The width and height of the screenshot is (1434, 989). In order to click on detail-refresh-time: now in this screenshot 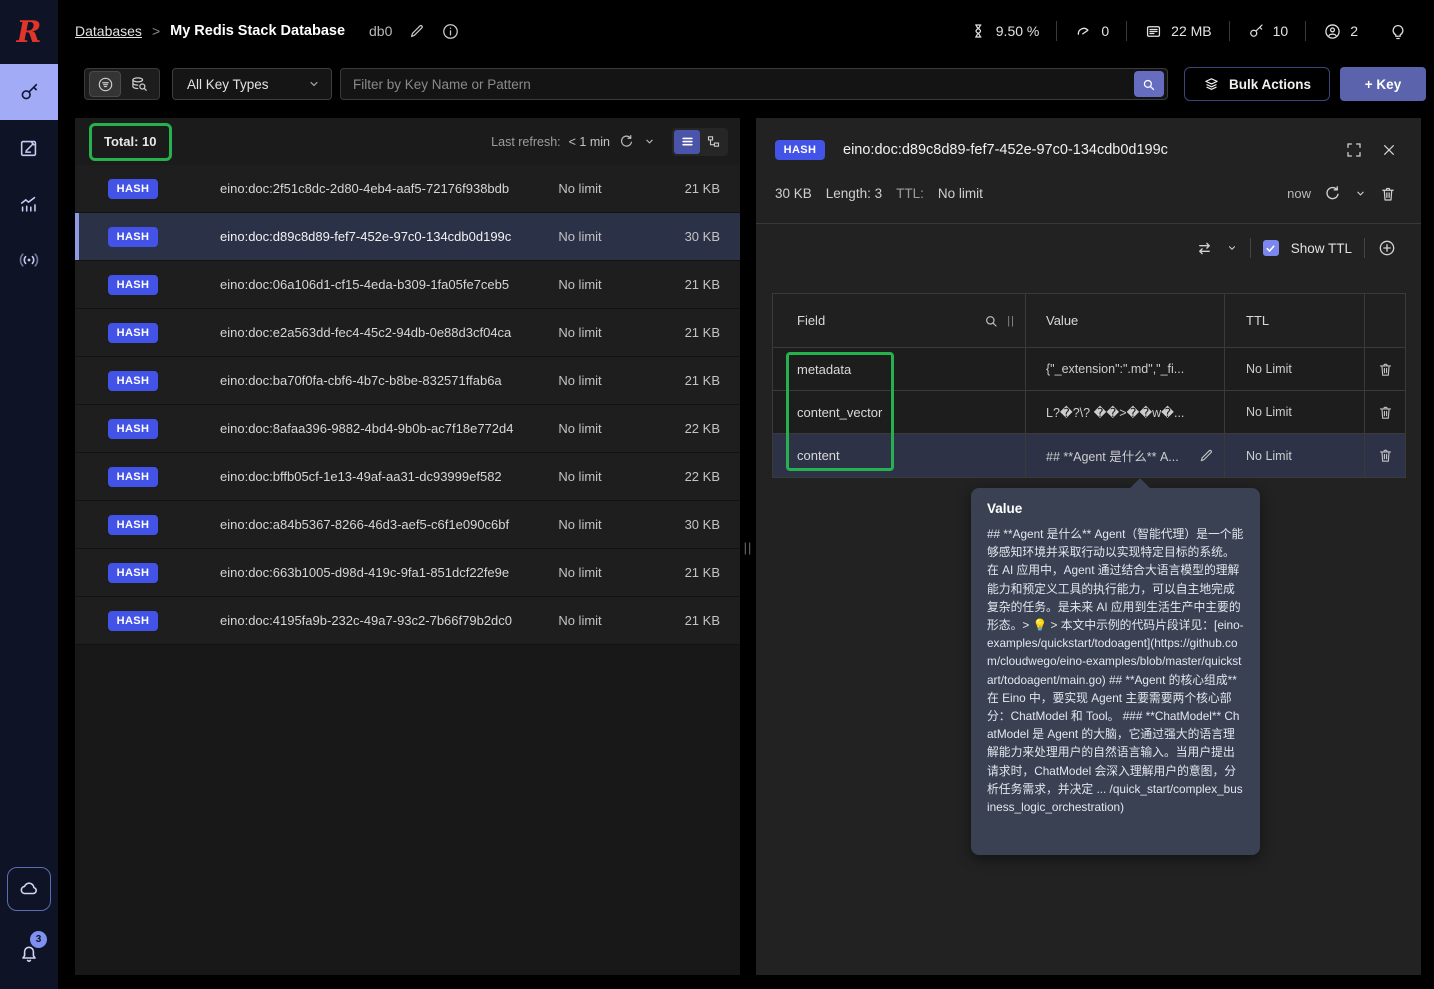, I will do `click(1299, 193)`.